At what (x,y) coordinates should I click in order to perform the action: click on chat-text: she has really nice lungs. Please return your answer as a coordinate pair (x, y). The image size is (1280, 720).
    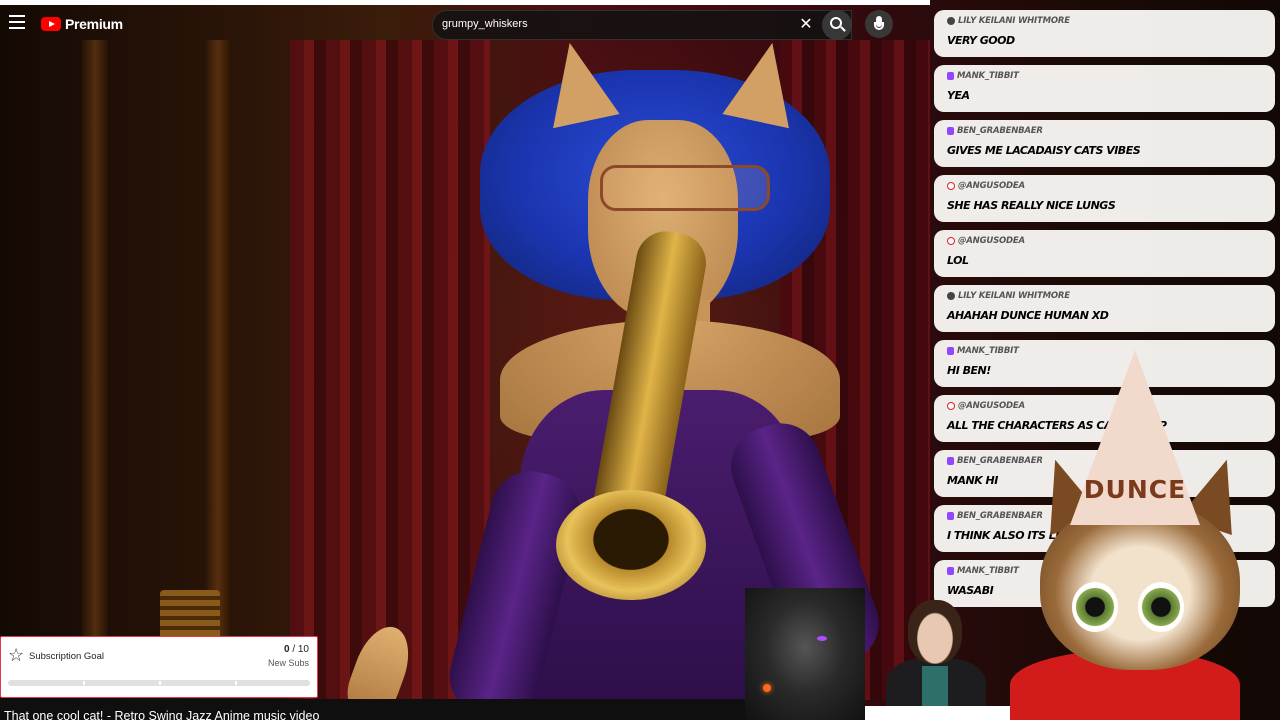
    Looking at the image, I should click on (1031, 205).